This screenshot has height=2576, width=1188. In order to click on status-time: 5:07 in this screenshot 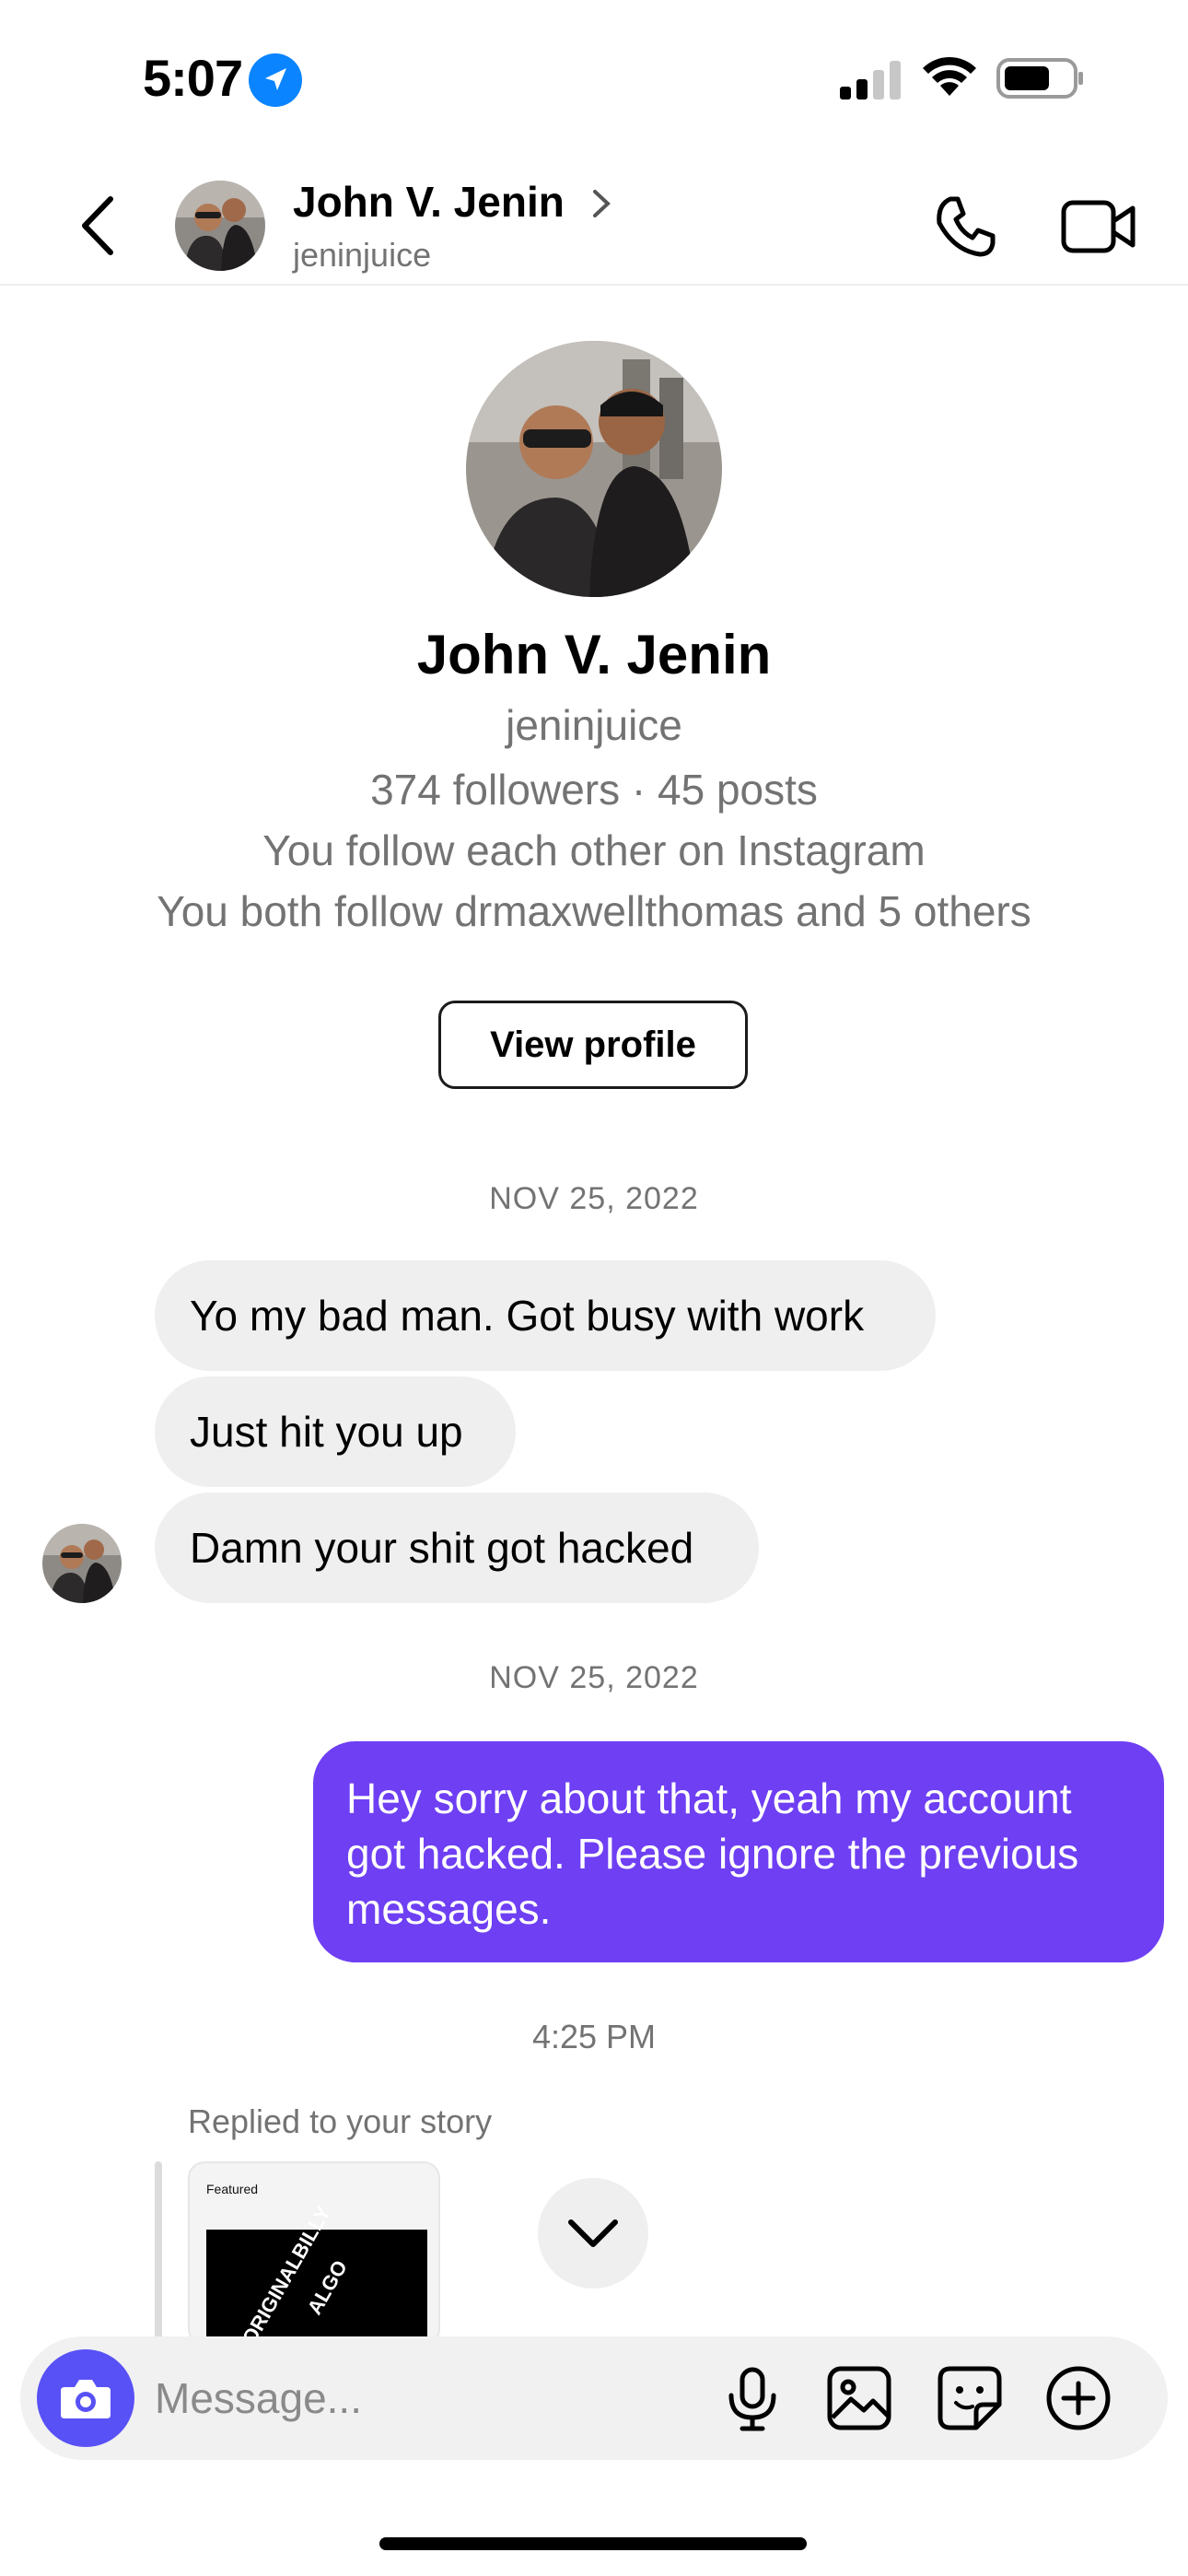, I will do `click(193, 78)`.